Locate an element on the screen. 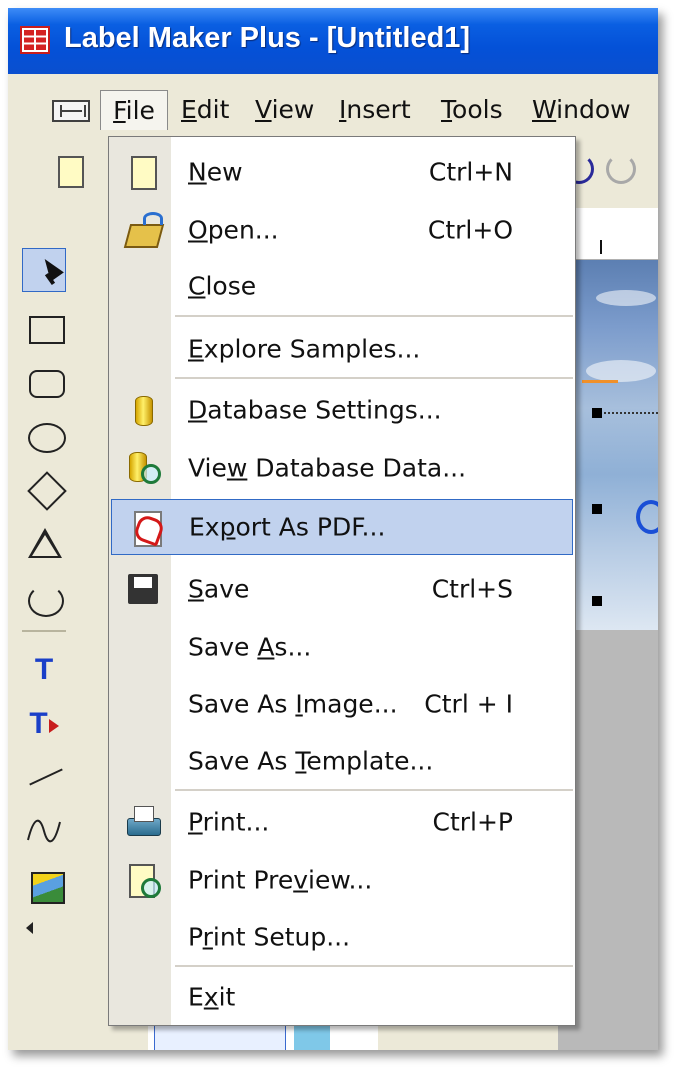 The height and width of the screenshot is (1068, 680). menu-item-shortcut: Ctrl+P is located at coordinates (472, 822).